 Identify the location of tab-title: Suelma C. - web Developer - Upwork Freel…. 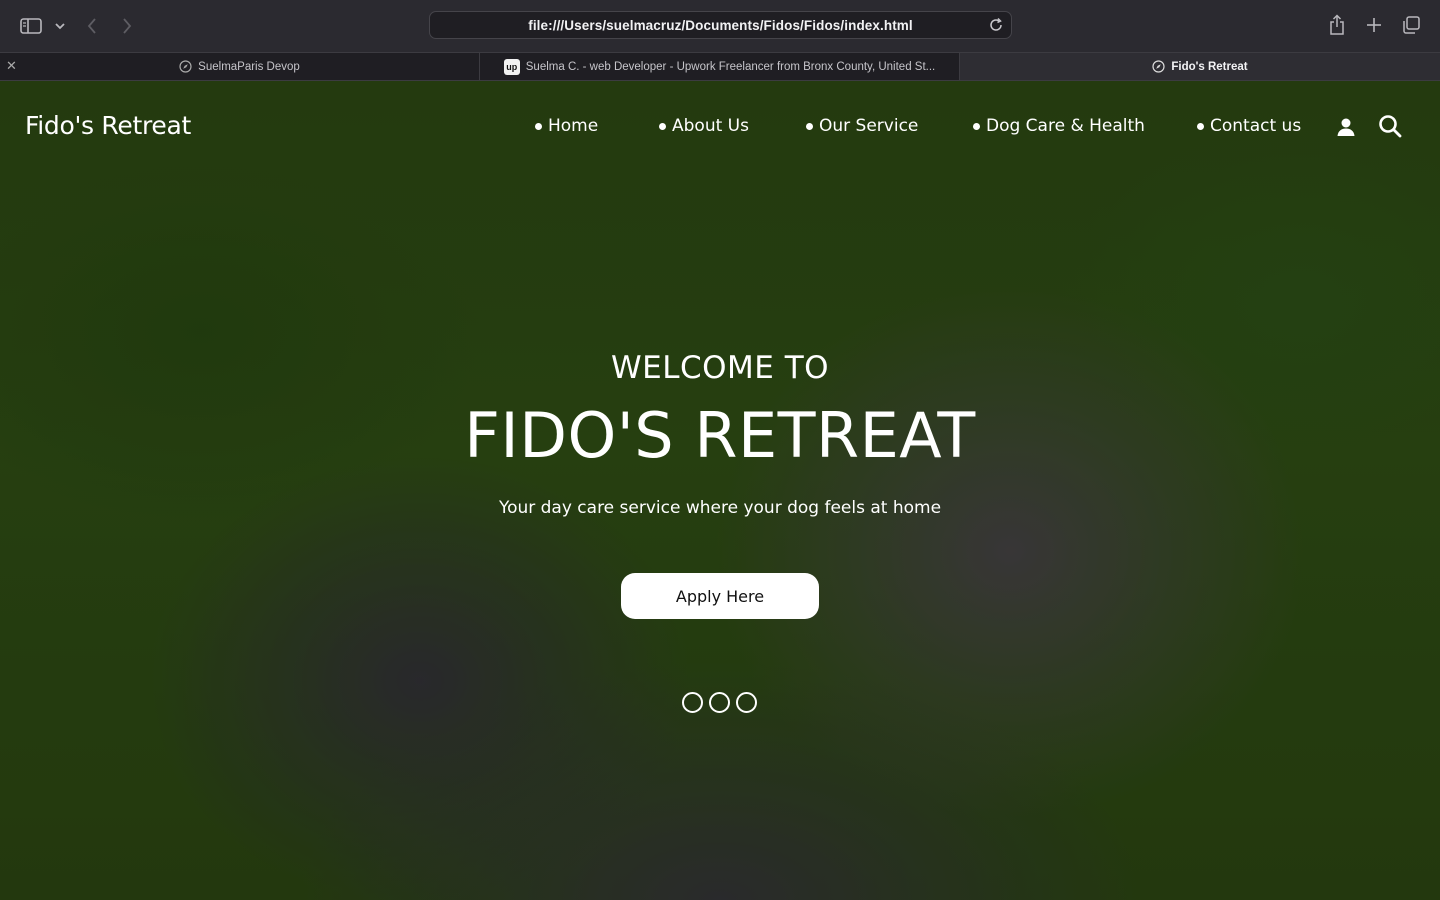
(730, 66).